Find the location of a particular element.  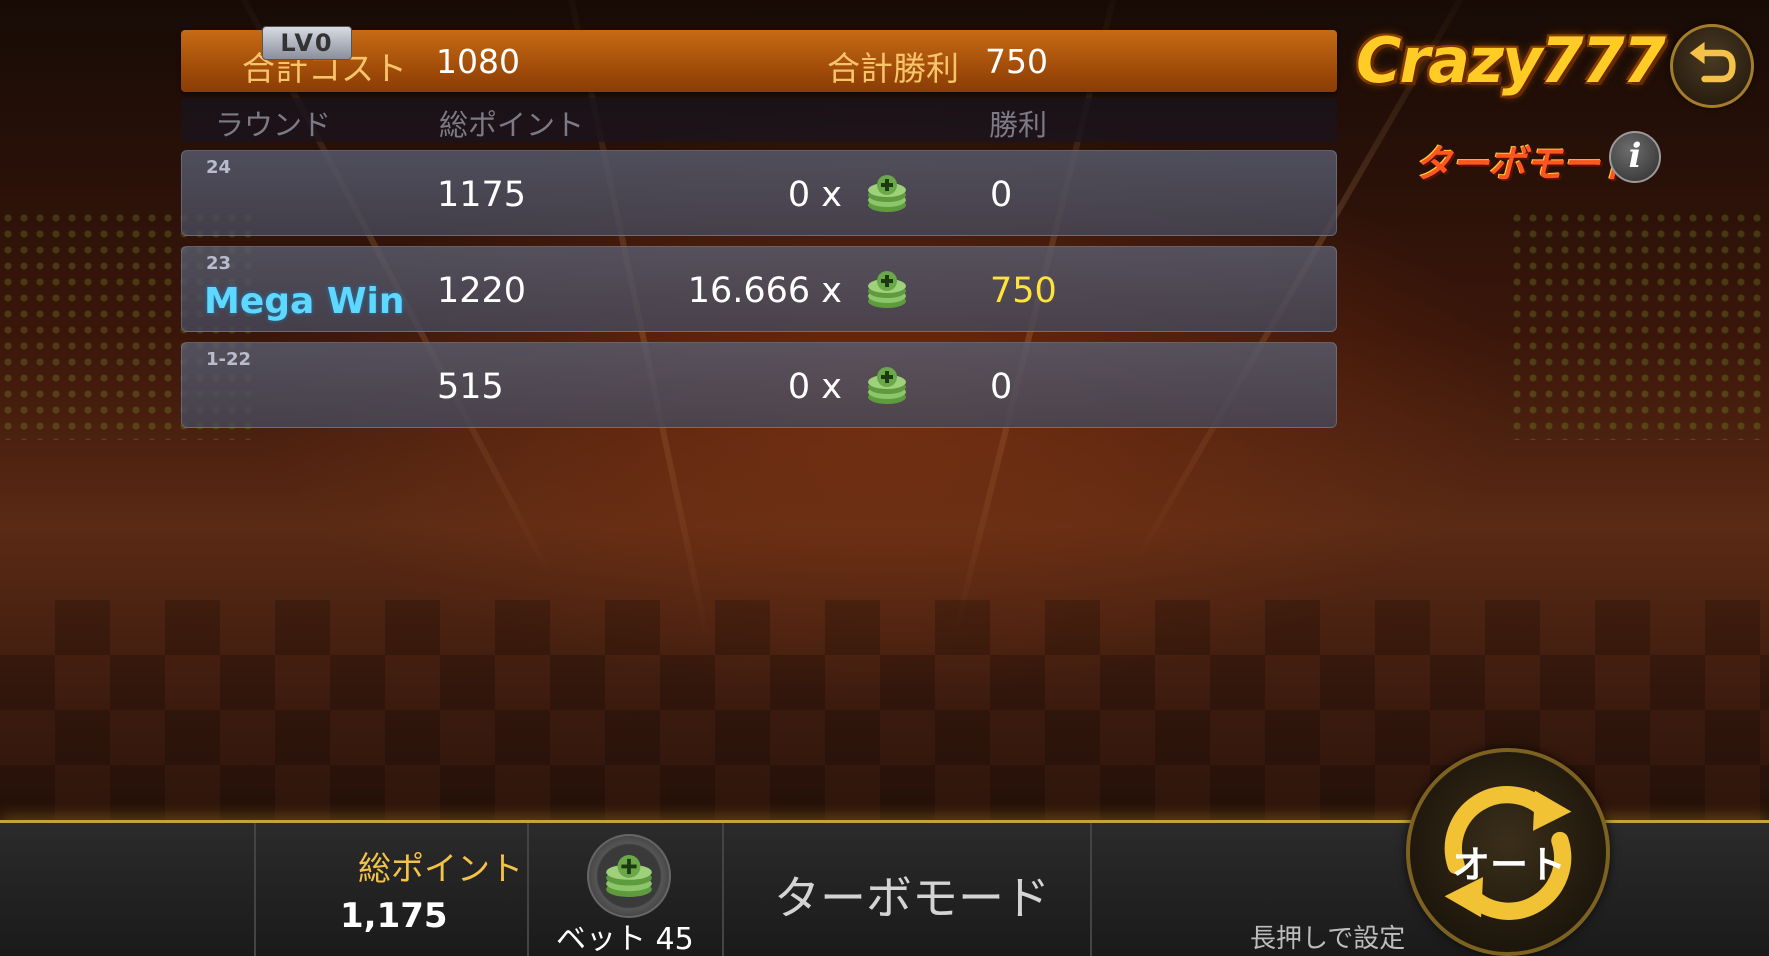

history-row: 1-22 515 0 x 0 is located at coordinates (759, 385).